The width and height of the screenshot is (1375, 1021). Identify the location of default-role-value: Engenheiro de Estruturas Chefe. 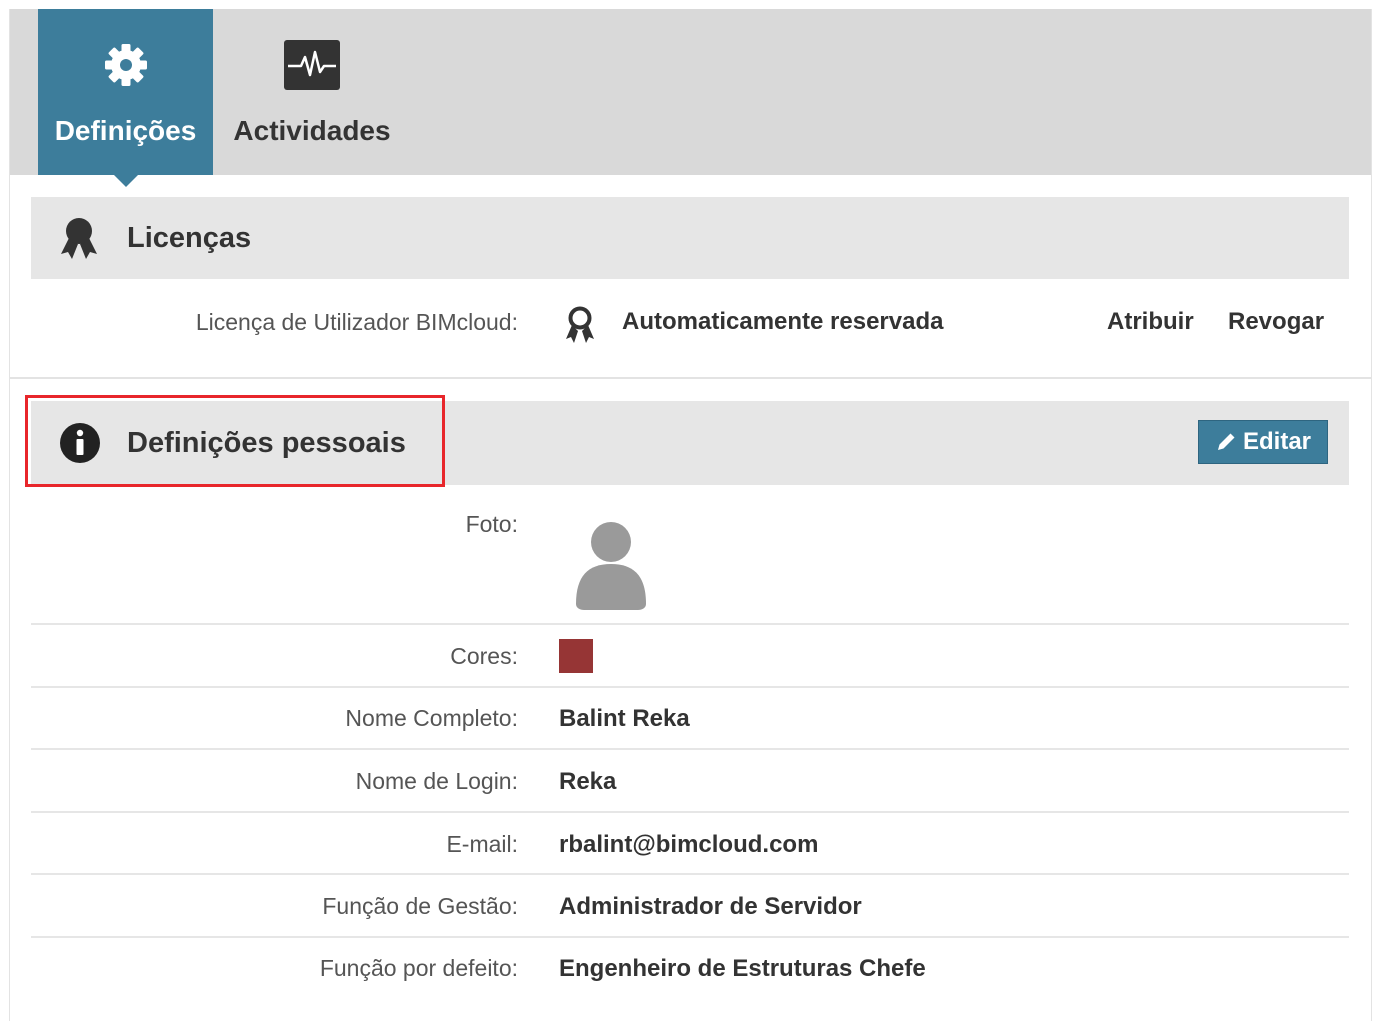
(742, 968).